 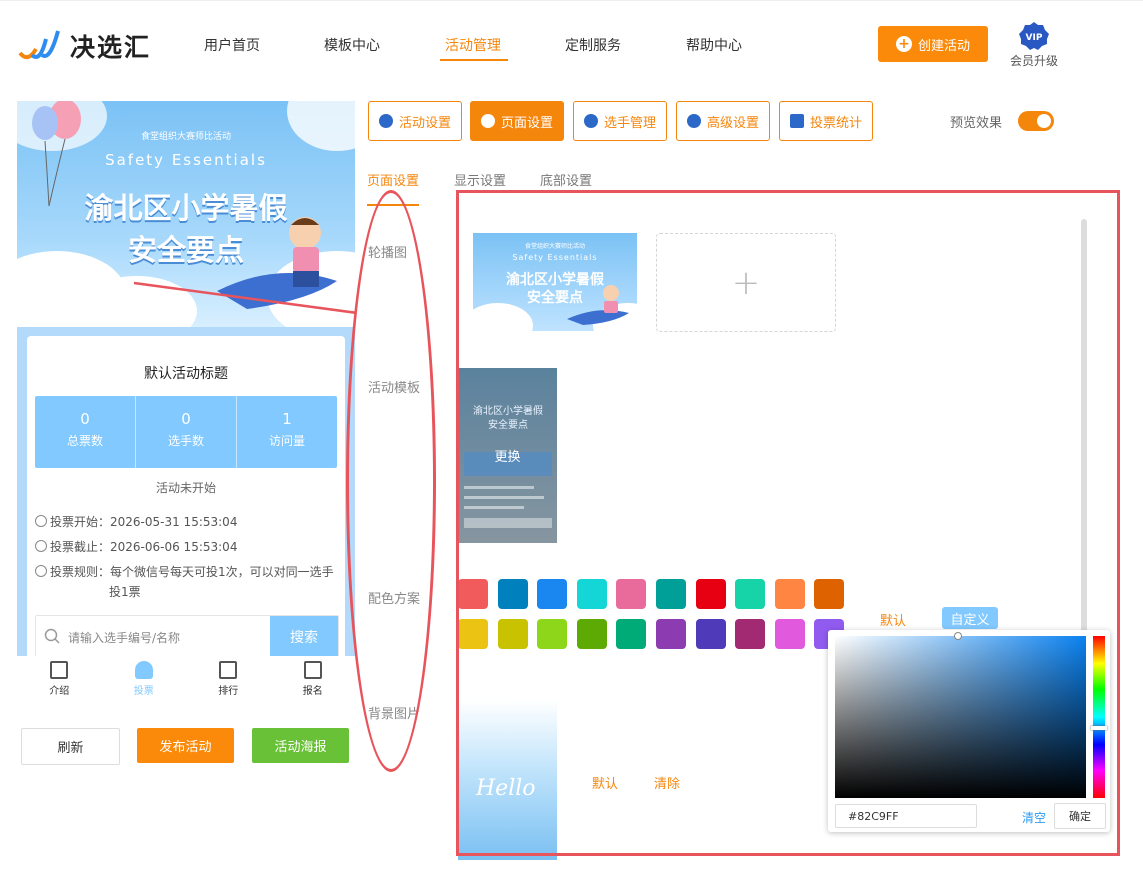 I want to click on subtab-display-settings: 显示设置, so click(x=480, y=179).